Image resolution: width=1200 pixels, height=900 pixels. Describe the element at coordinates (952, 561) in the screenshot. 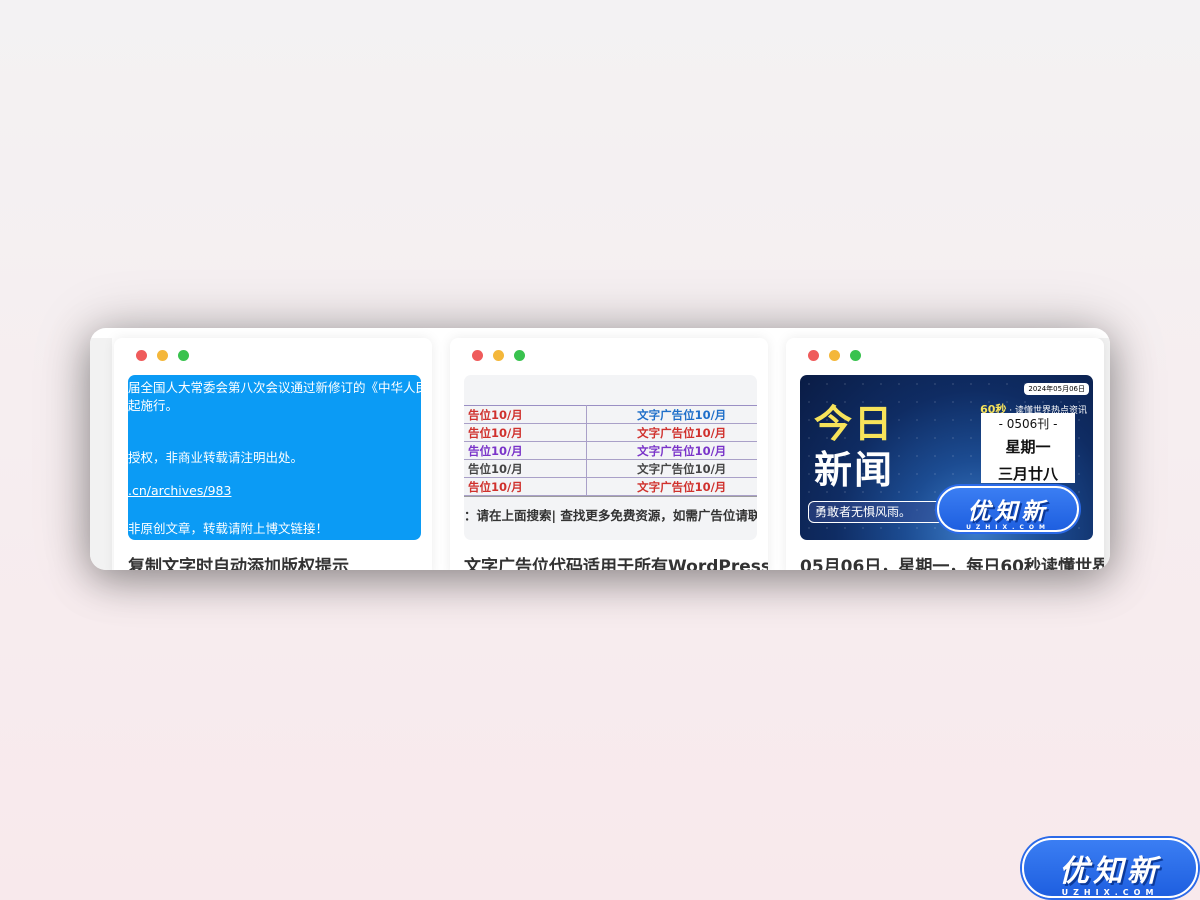

I see `article-title: 05月06日，星期一，每日60秒读懂世界` at that location.